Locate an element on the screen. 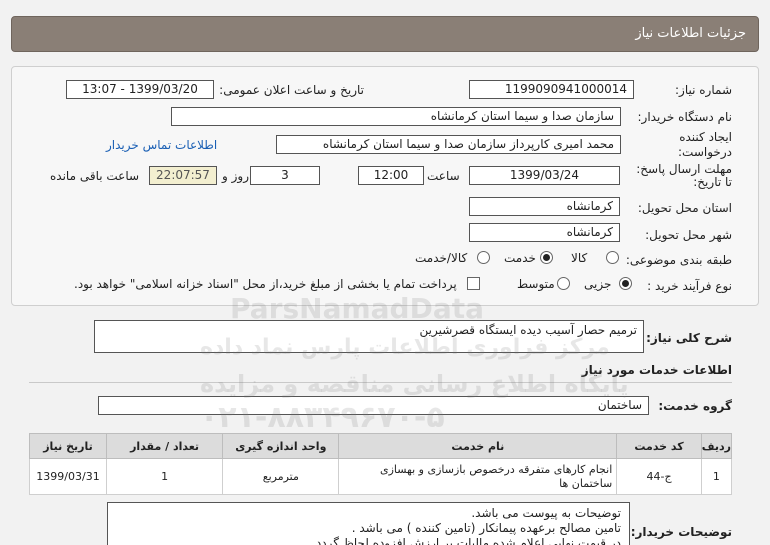 The image size is (770, 545). category-option-goods: کالا is located at coordinates (579, 258).